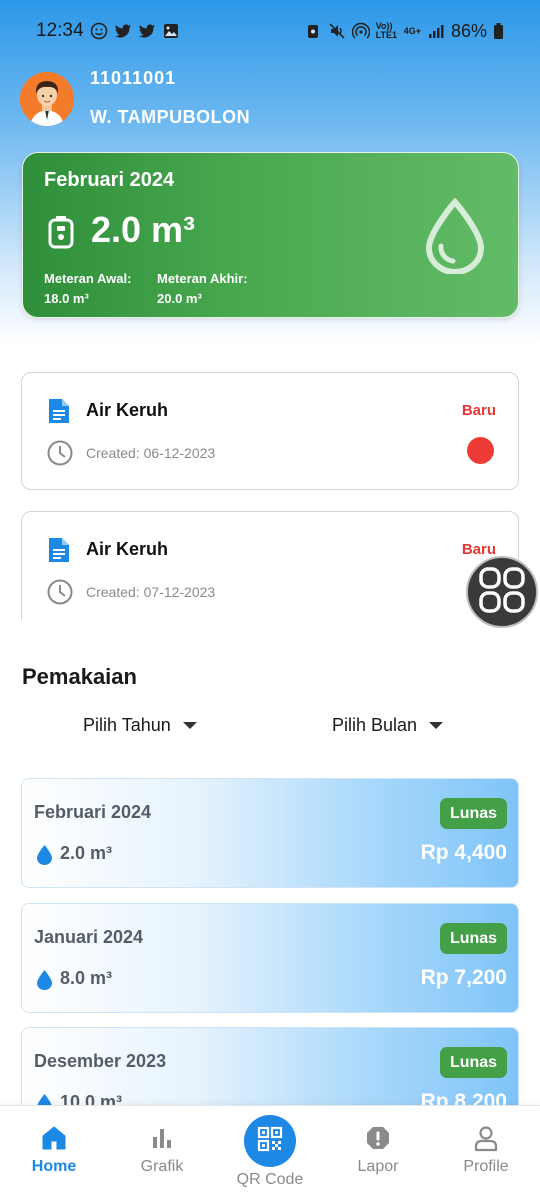 The image size is (540, 1200). What do you see at coordinates (151, 453) in the screenshot?
I see `complaint-created-date: Created: 06-12-2023` at bounding box center [151, 453].